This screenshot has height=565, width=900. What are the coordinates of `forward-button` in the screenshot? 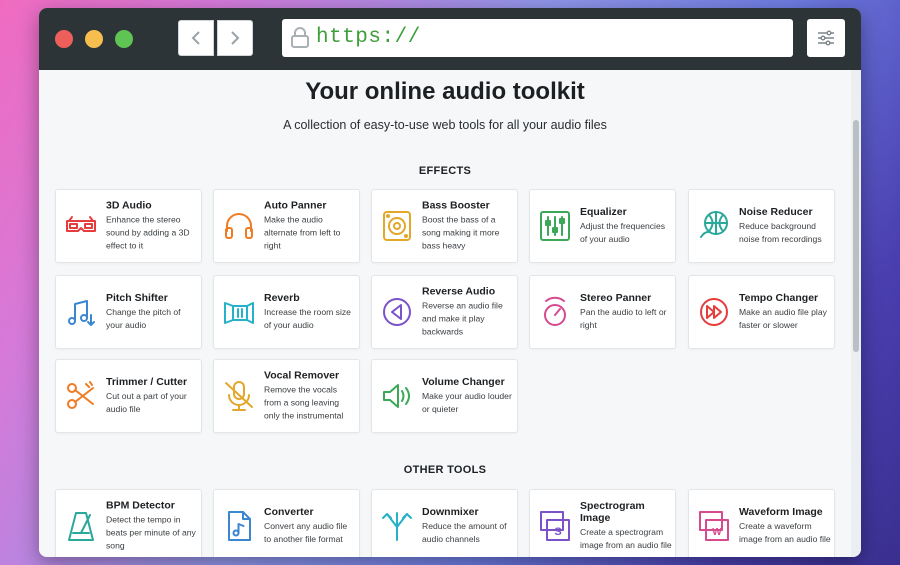 It's located at (235, 38).